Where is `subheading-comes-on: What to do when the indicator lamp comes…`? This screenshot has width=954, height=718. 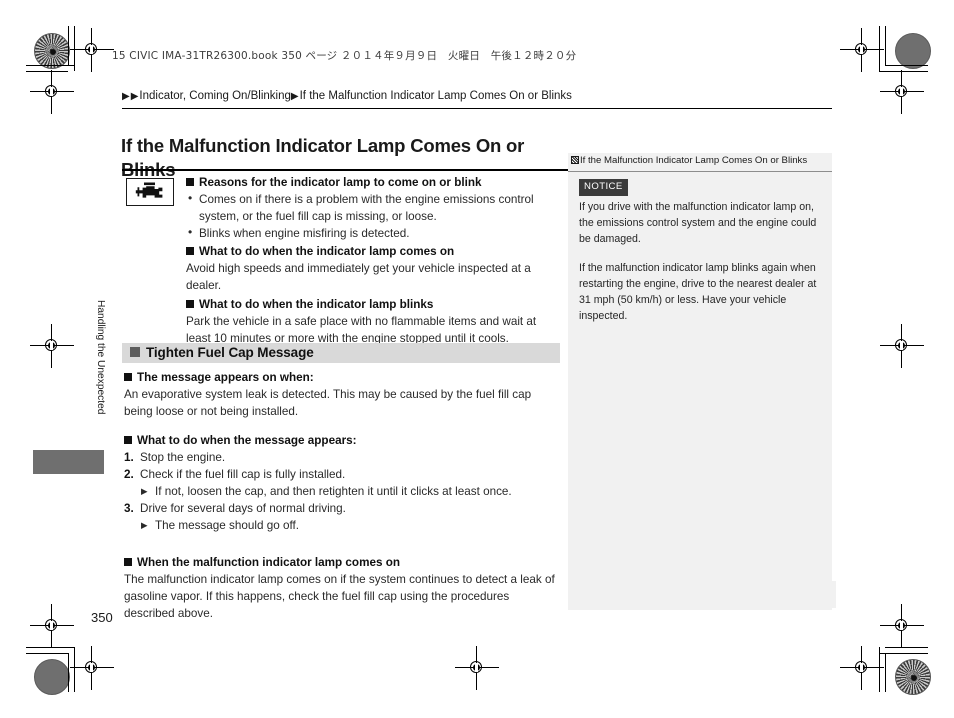 subheading-comes-on: What to do when the indicator lamp comes… is located at coordinates (374, 251).